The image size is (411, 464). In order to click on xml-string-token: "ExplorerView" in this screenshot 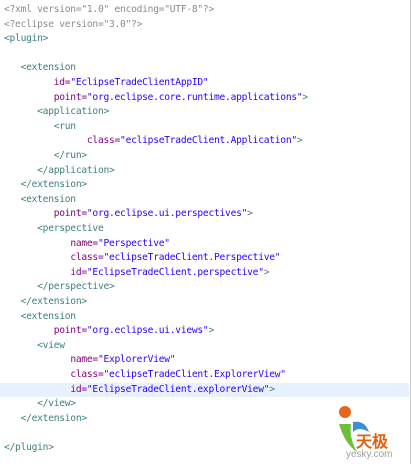, I will do `click(136, 360)`.